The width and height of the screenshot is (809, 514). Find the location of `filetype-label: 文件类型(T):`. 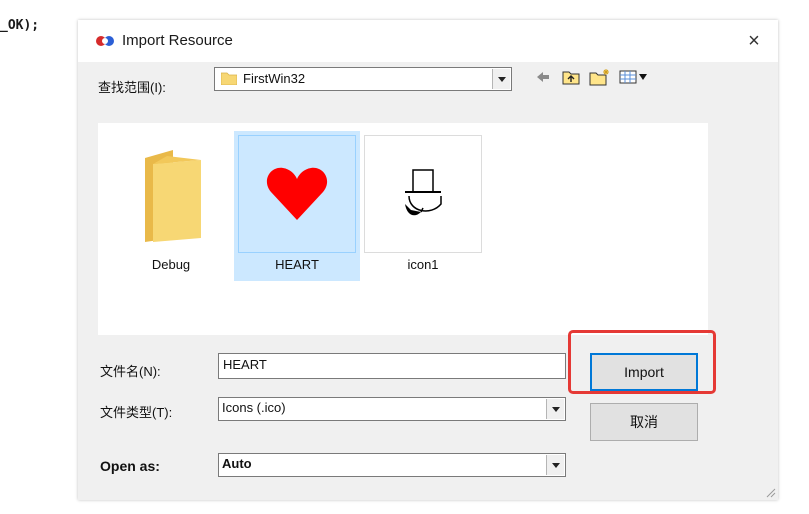

filetype-label: 文件类型(T): is located at coordinates (136, 412).